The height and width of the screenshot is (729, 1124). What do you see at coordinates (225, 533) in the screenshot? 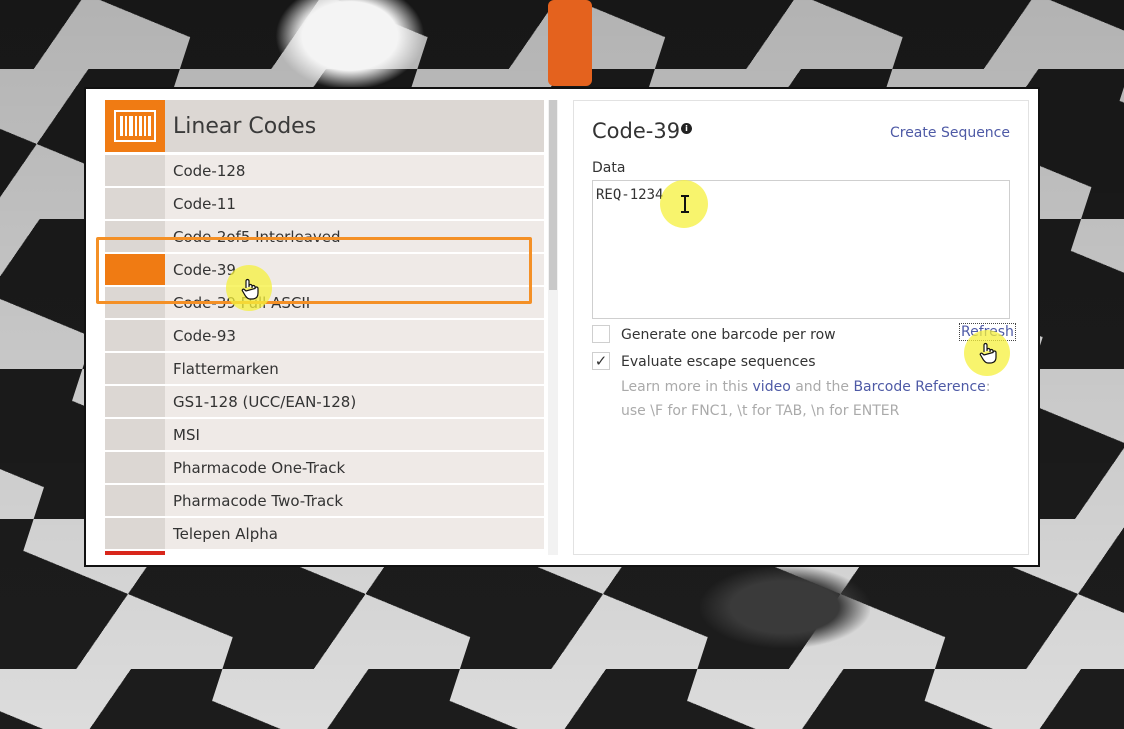
I see `list-item-label: Telepen Alpha` at bounding box center [225, 533].